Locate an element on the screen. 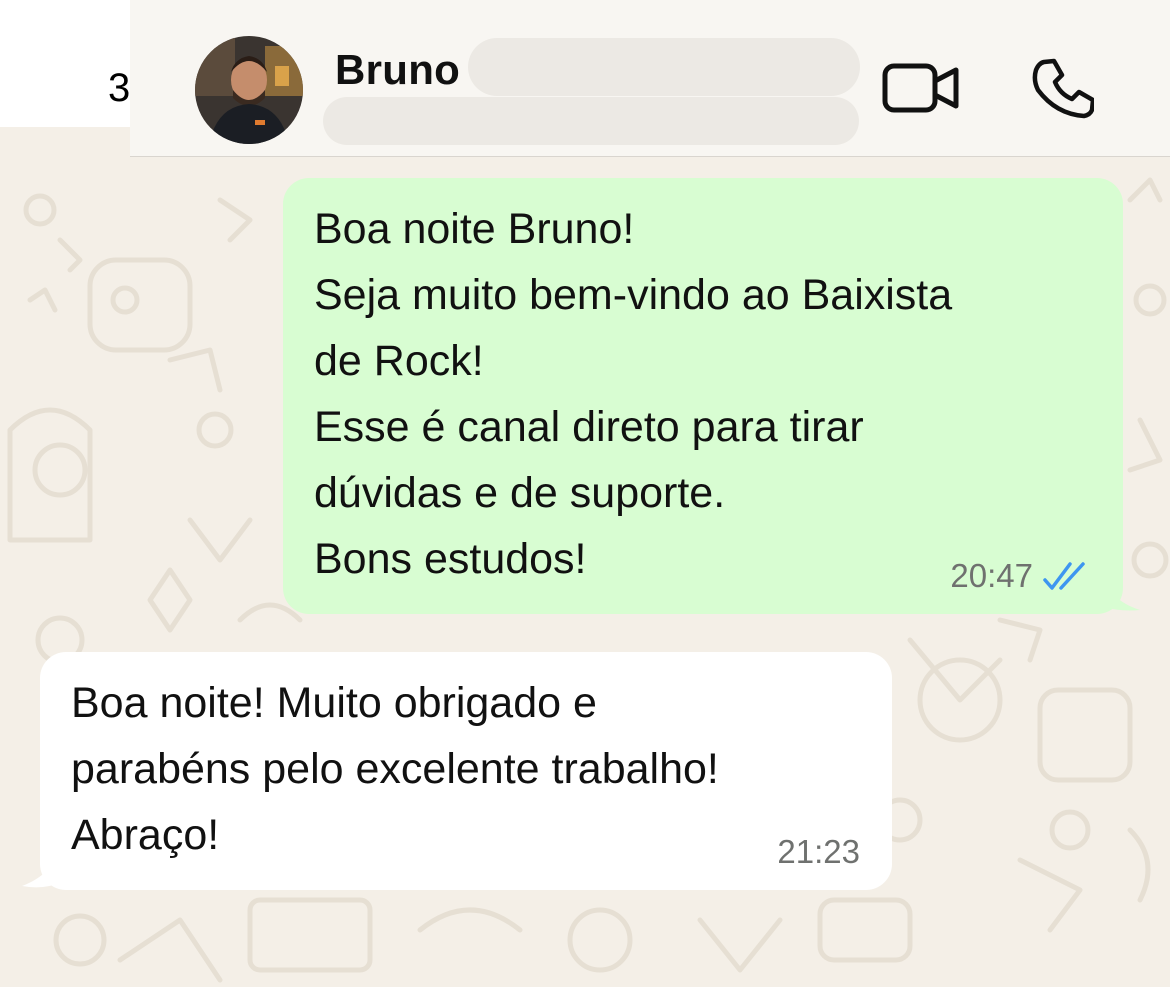 This screenshot has width=1170, height=987. message-meta: 20:47 is located at coordinates (1021, 576).